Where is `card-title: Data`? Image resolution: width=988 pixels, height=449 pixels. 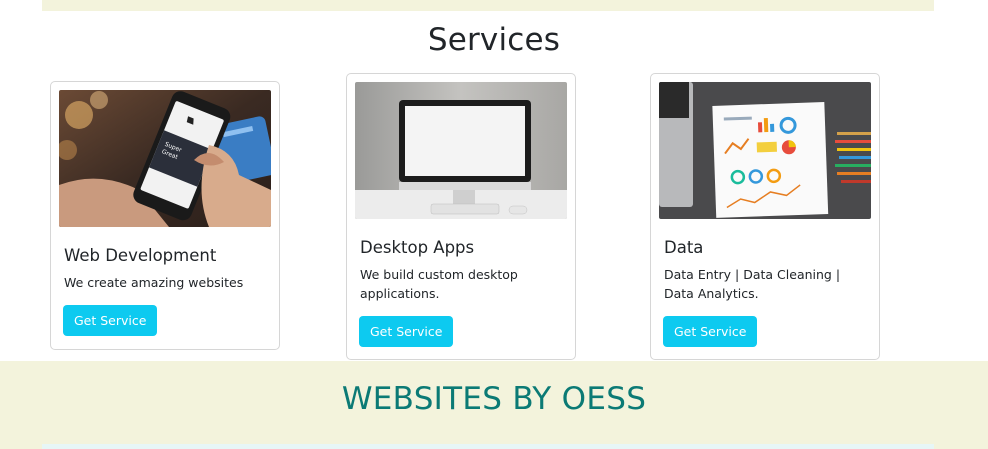
card-title: Data is located at coordinates (684, 247).